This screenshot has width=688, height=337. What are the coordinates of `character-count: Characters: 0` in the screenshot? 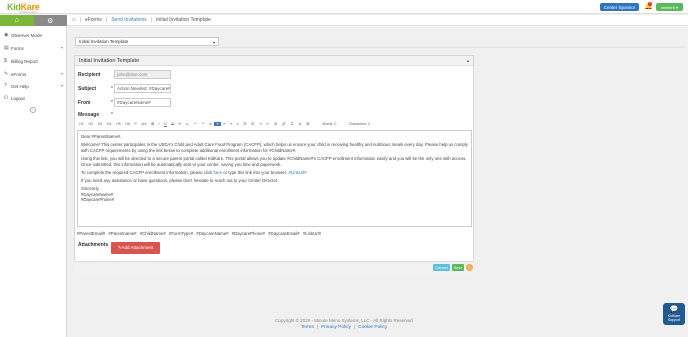 It's located at (359, 124).